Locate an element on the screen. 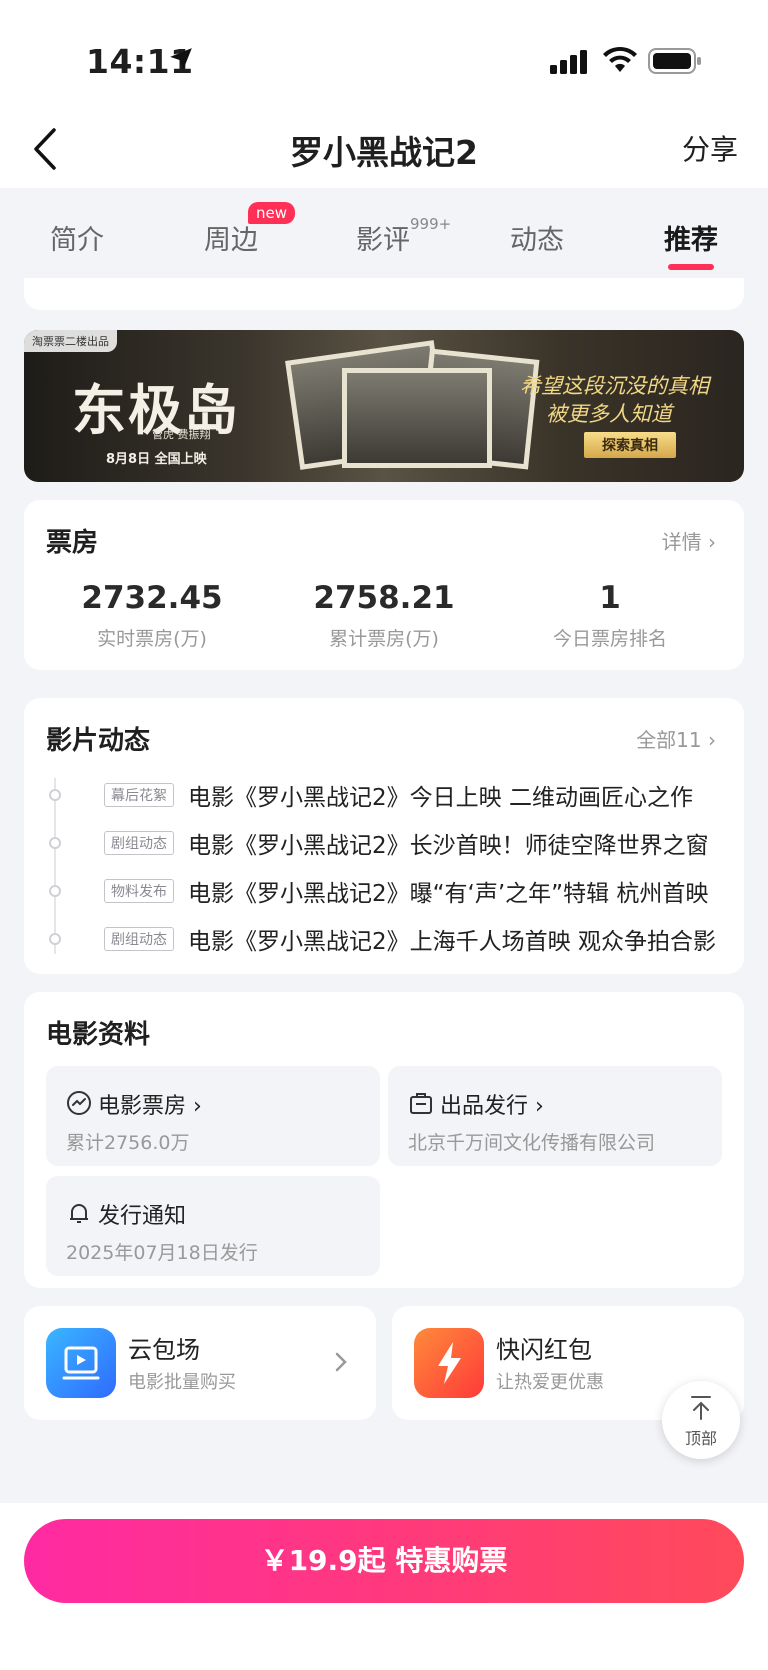 This screenshot has height=1670, width=768. tile-subtitle: 2025年07月18日发行 is located at coordinates (162, 1253).